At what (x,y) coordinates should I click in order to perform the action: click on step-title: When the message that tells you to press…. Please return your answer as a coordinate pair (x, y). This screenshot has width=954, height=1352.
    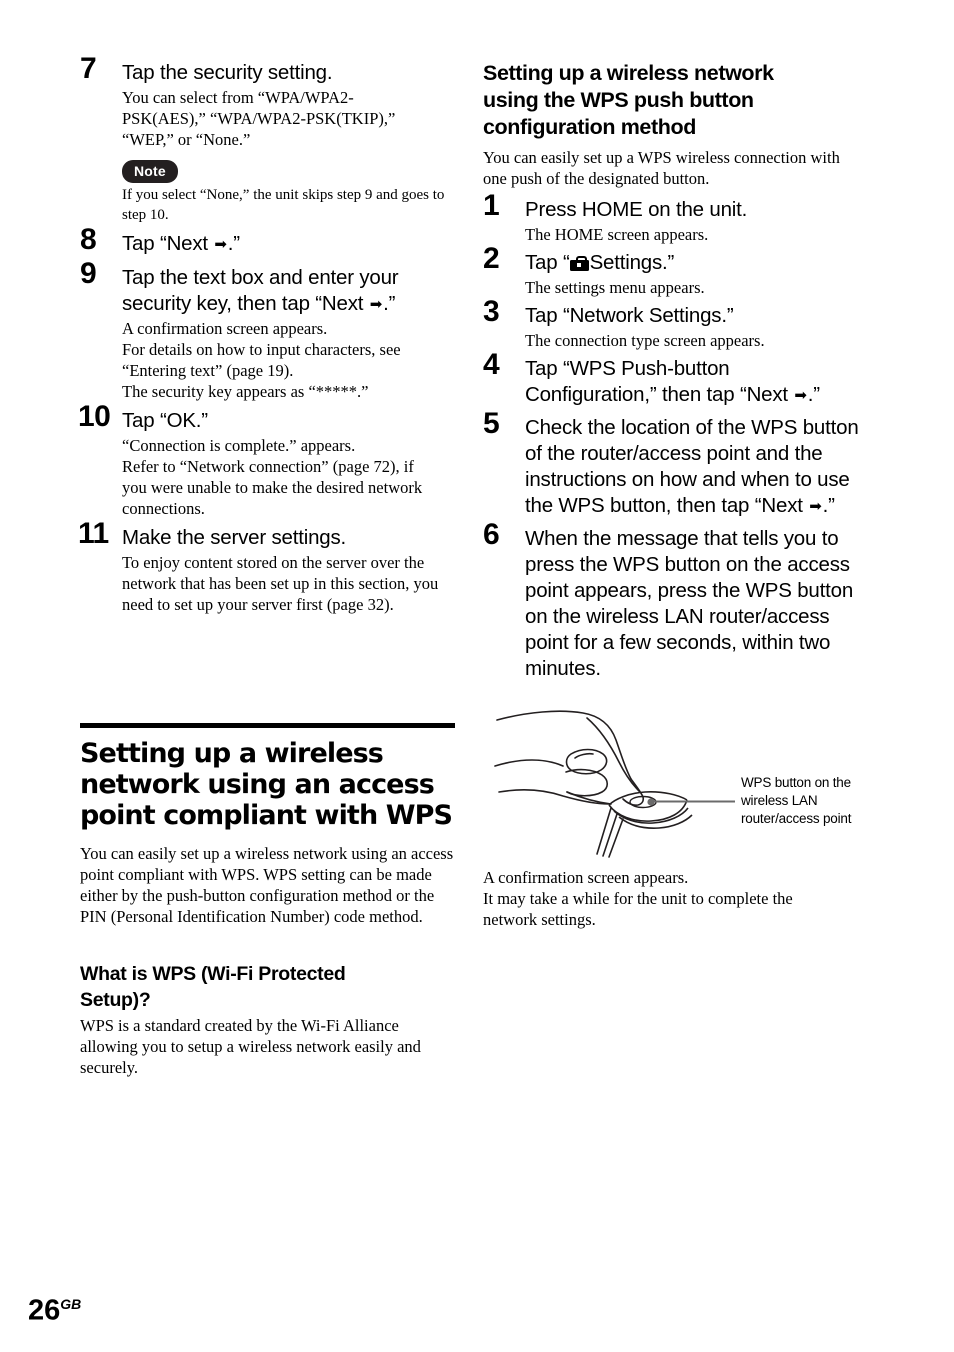
    Looking at the image, I should click on (689, 603).